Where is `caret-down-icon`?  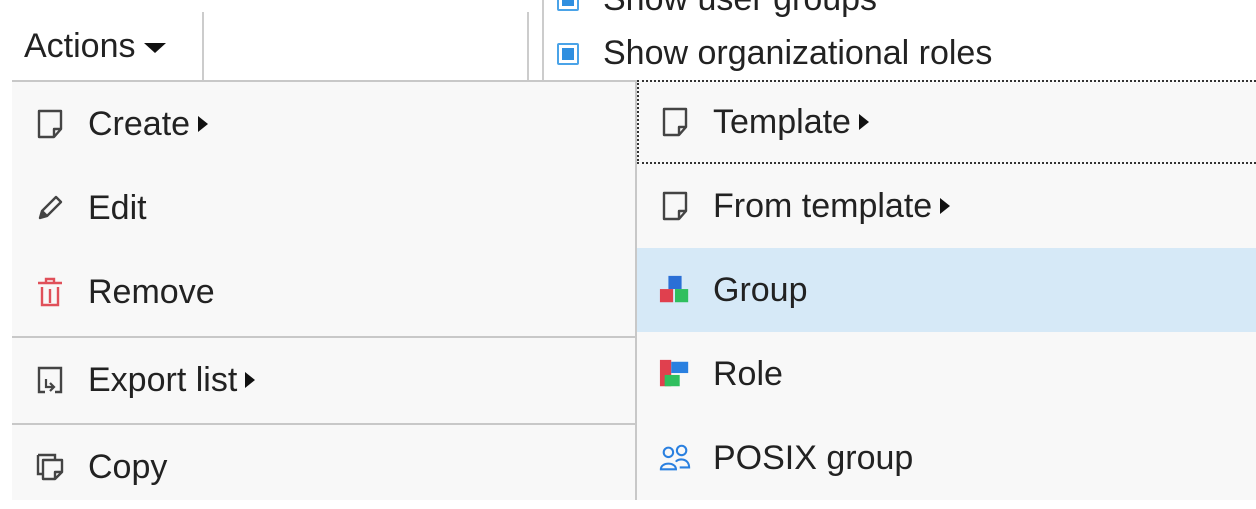
caret-down-icon is located at coordinates (154, 48).